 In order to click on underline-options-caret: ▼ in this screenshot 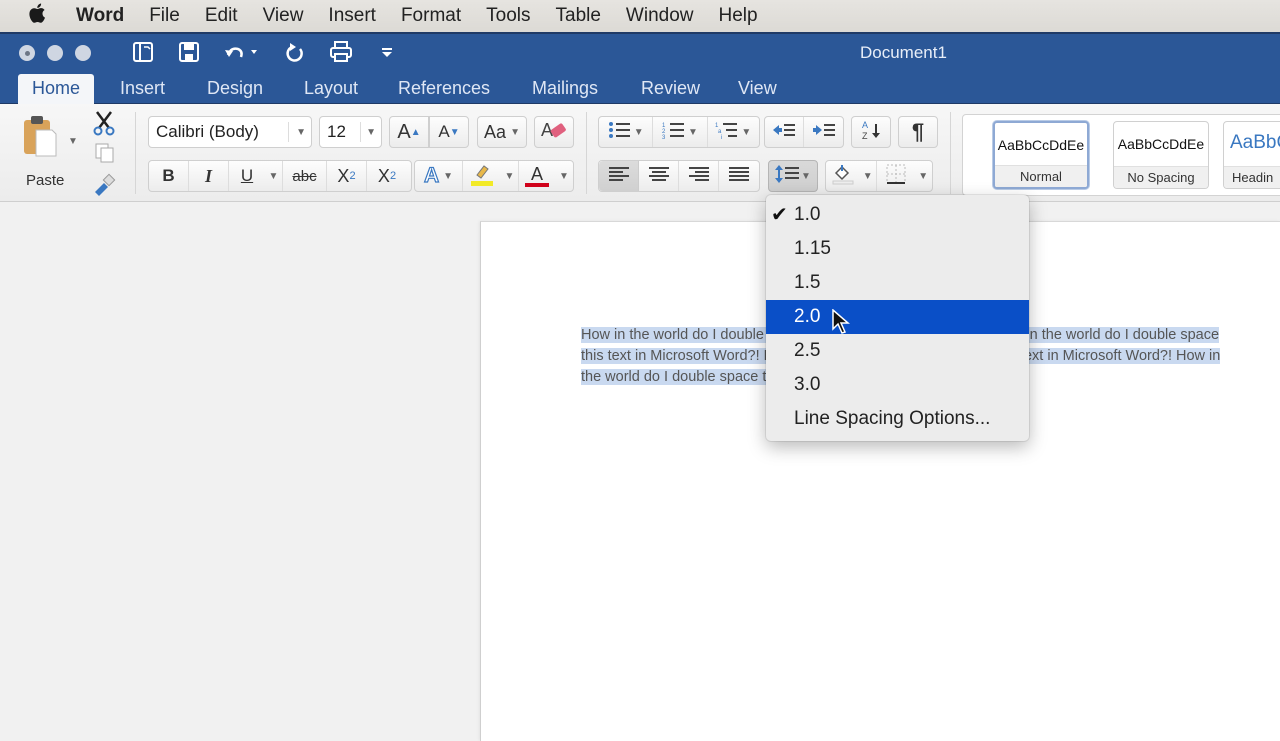, I will do `click(274, 176)`.